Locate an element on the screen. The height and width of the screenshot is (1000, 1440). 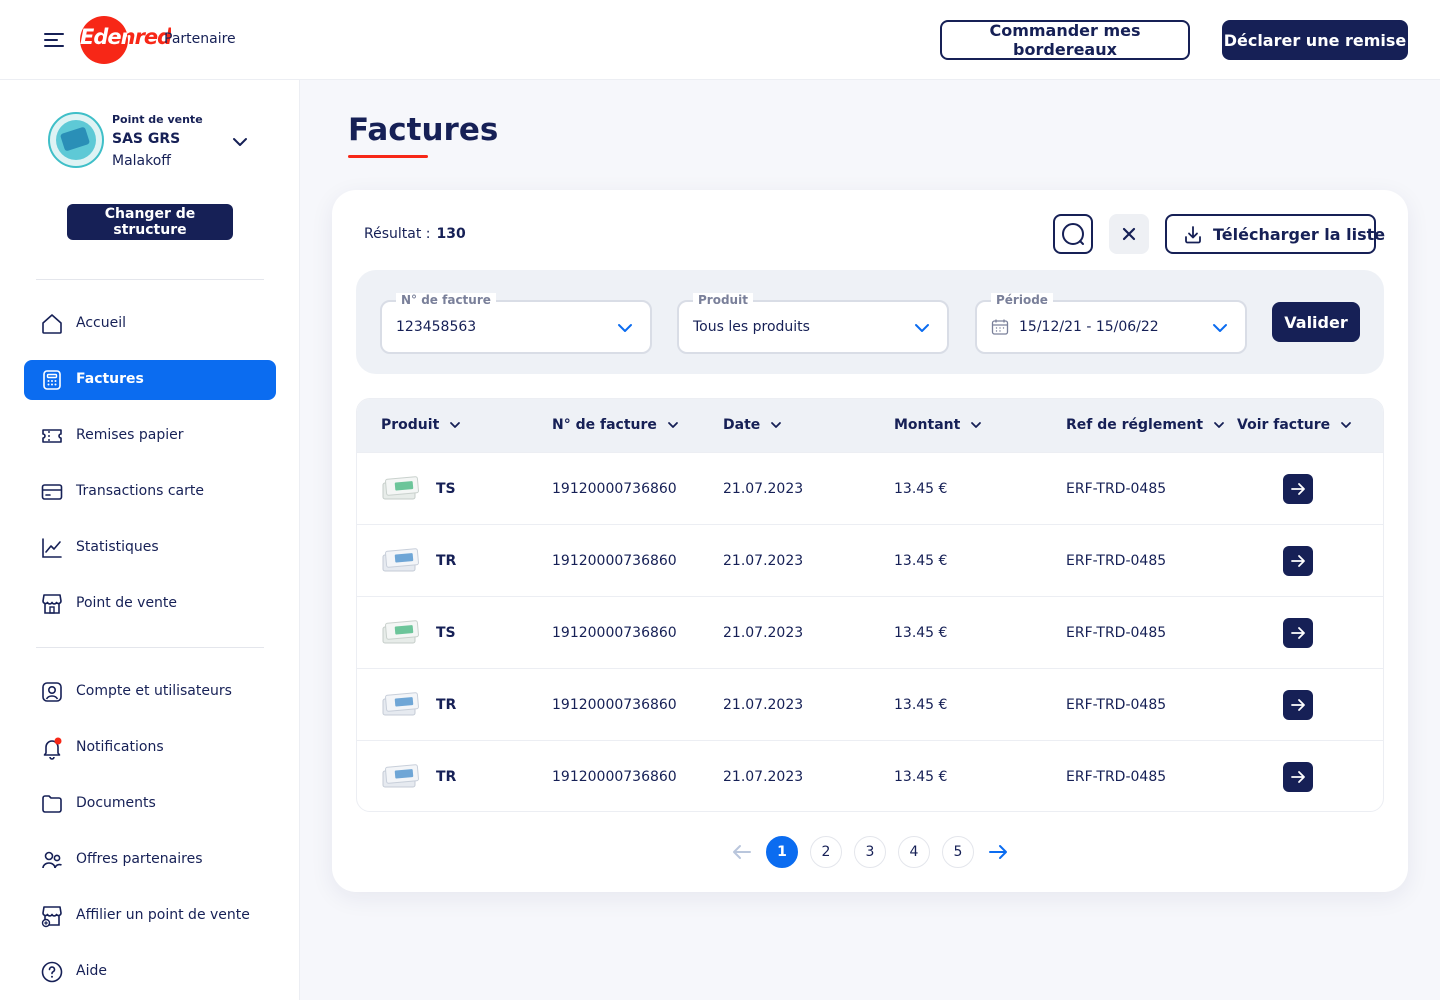
close-icon is located at coordinates (1129, 234).